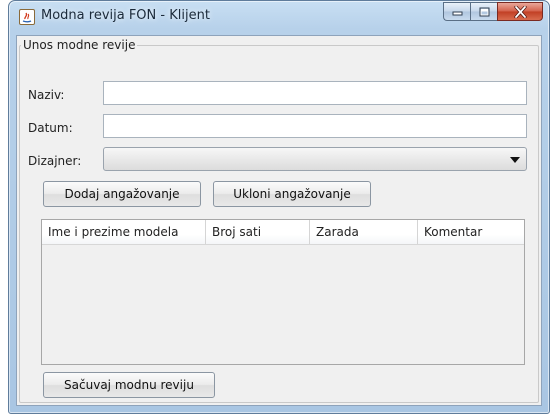 The height and width of the screenshot is (416, 555). Describe the element at coordinates (46, 95) in the screenshot. I see `naziv-label: Naziv:` at that location.